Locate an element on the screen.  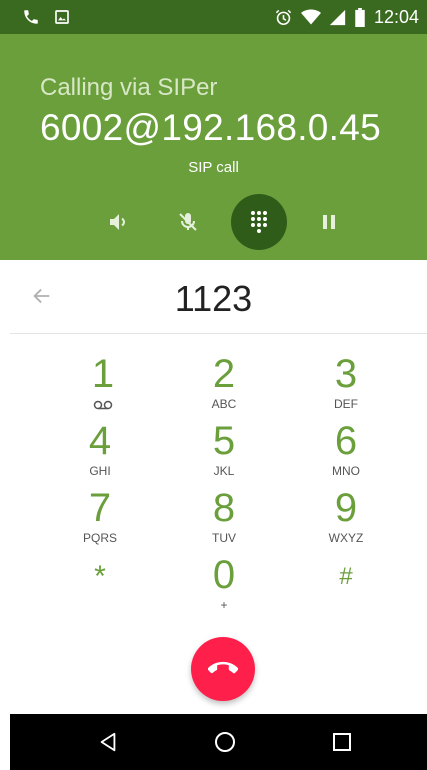
back-icon is located at coordinates (108, 742).